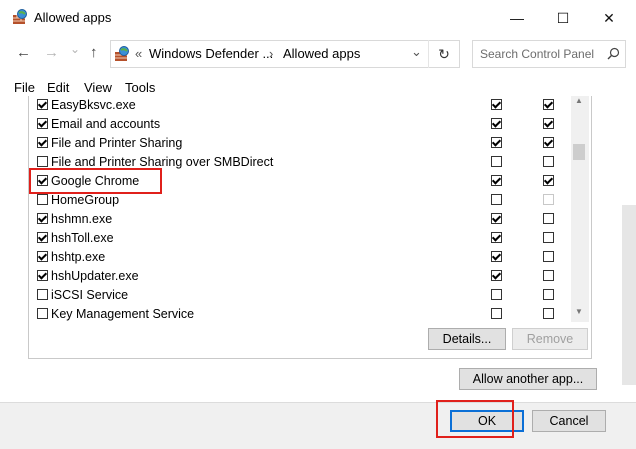 The image size is (636, 449). Describe the element at coordinates (123, 314) in the screenshot. I see `app-name-label: Key Management Service` at that location.